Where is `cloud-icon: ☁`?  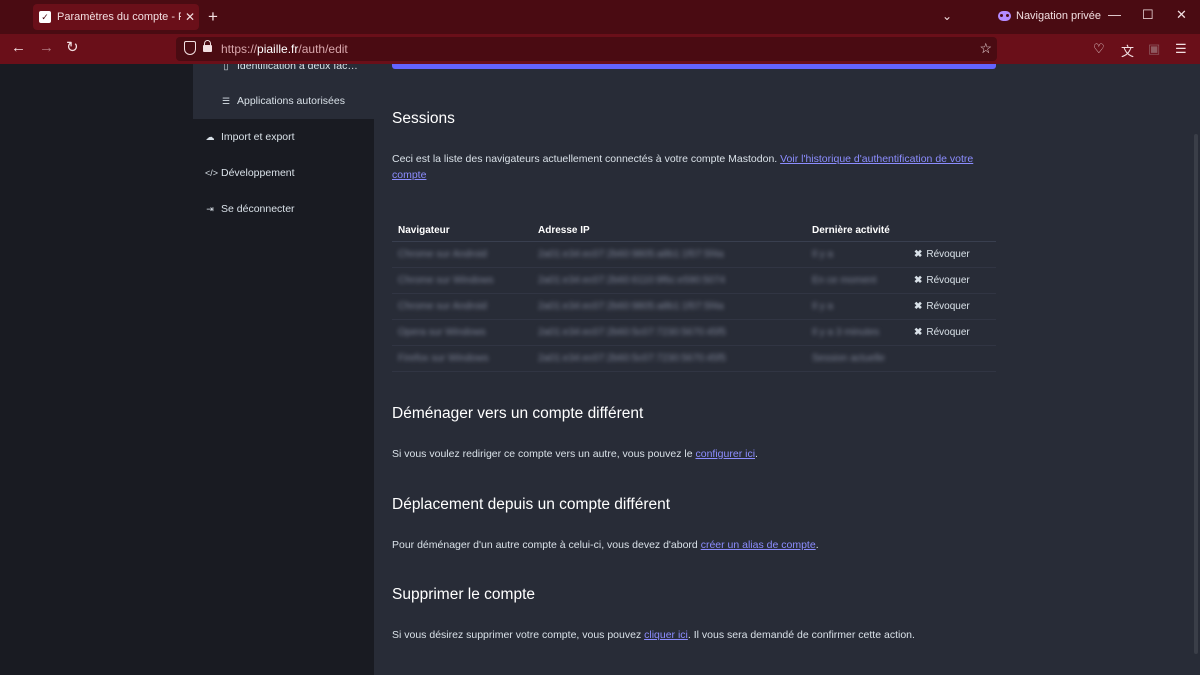 cloud-icon: ☁ is located at coordinates (210, 136).